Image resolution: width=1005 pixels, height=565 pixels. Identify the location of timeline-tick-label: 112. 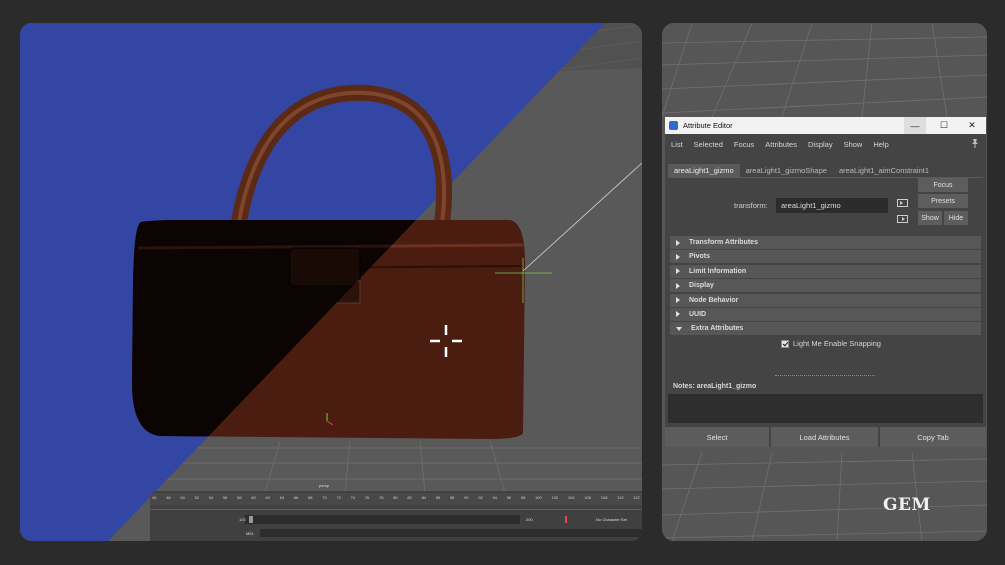
(636, 497).